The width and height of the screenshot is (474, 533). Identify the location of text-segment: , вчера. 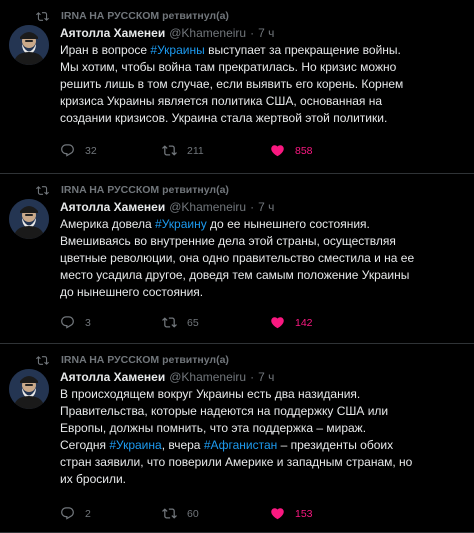
(182, 445).